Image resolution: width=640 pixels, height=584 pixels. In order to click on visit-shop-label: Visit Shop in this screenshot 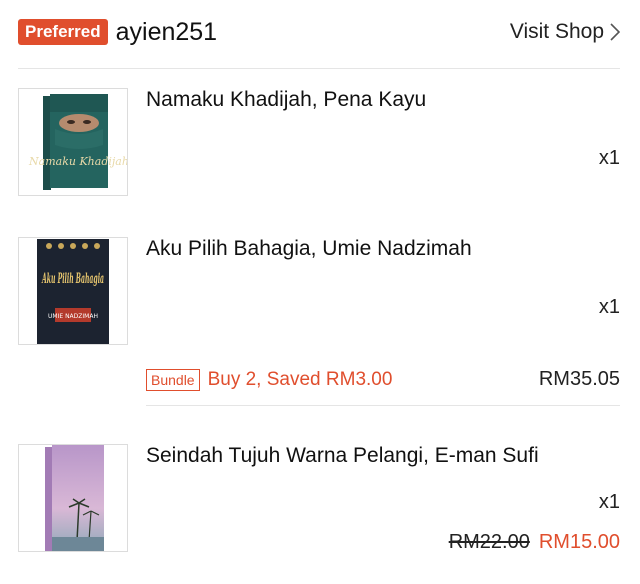, I will do `click(556, 31)`.